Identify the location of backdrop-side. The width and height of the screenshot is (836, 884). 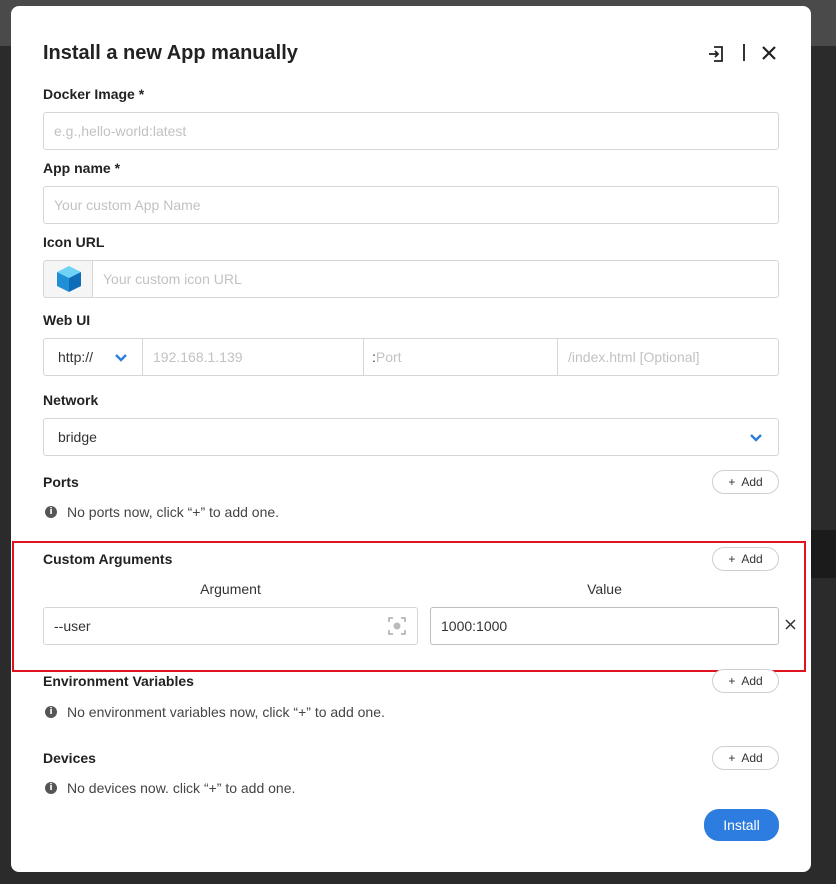
(823, 554).